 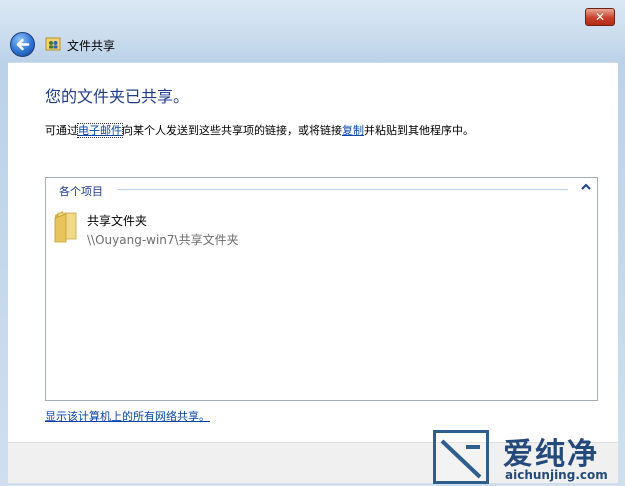 I want to click on watermark-logo-icon, so click(x=461, y=457).